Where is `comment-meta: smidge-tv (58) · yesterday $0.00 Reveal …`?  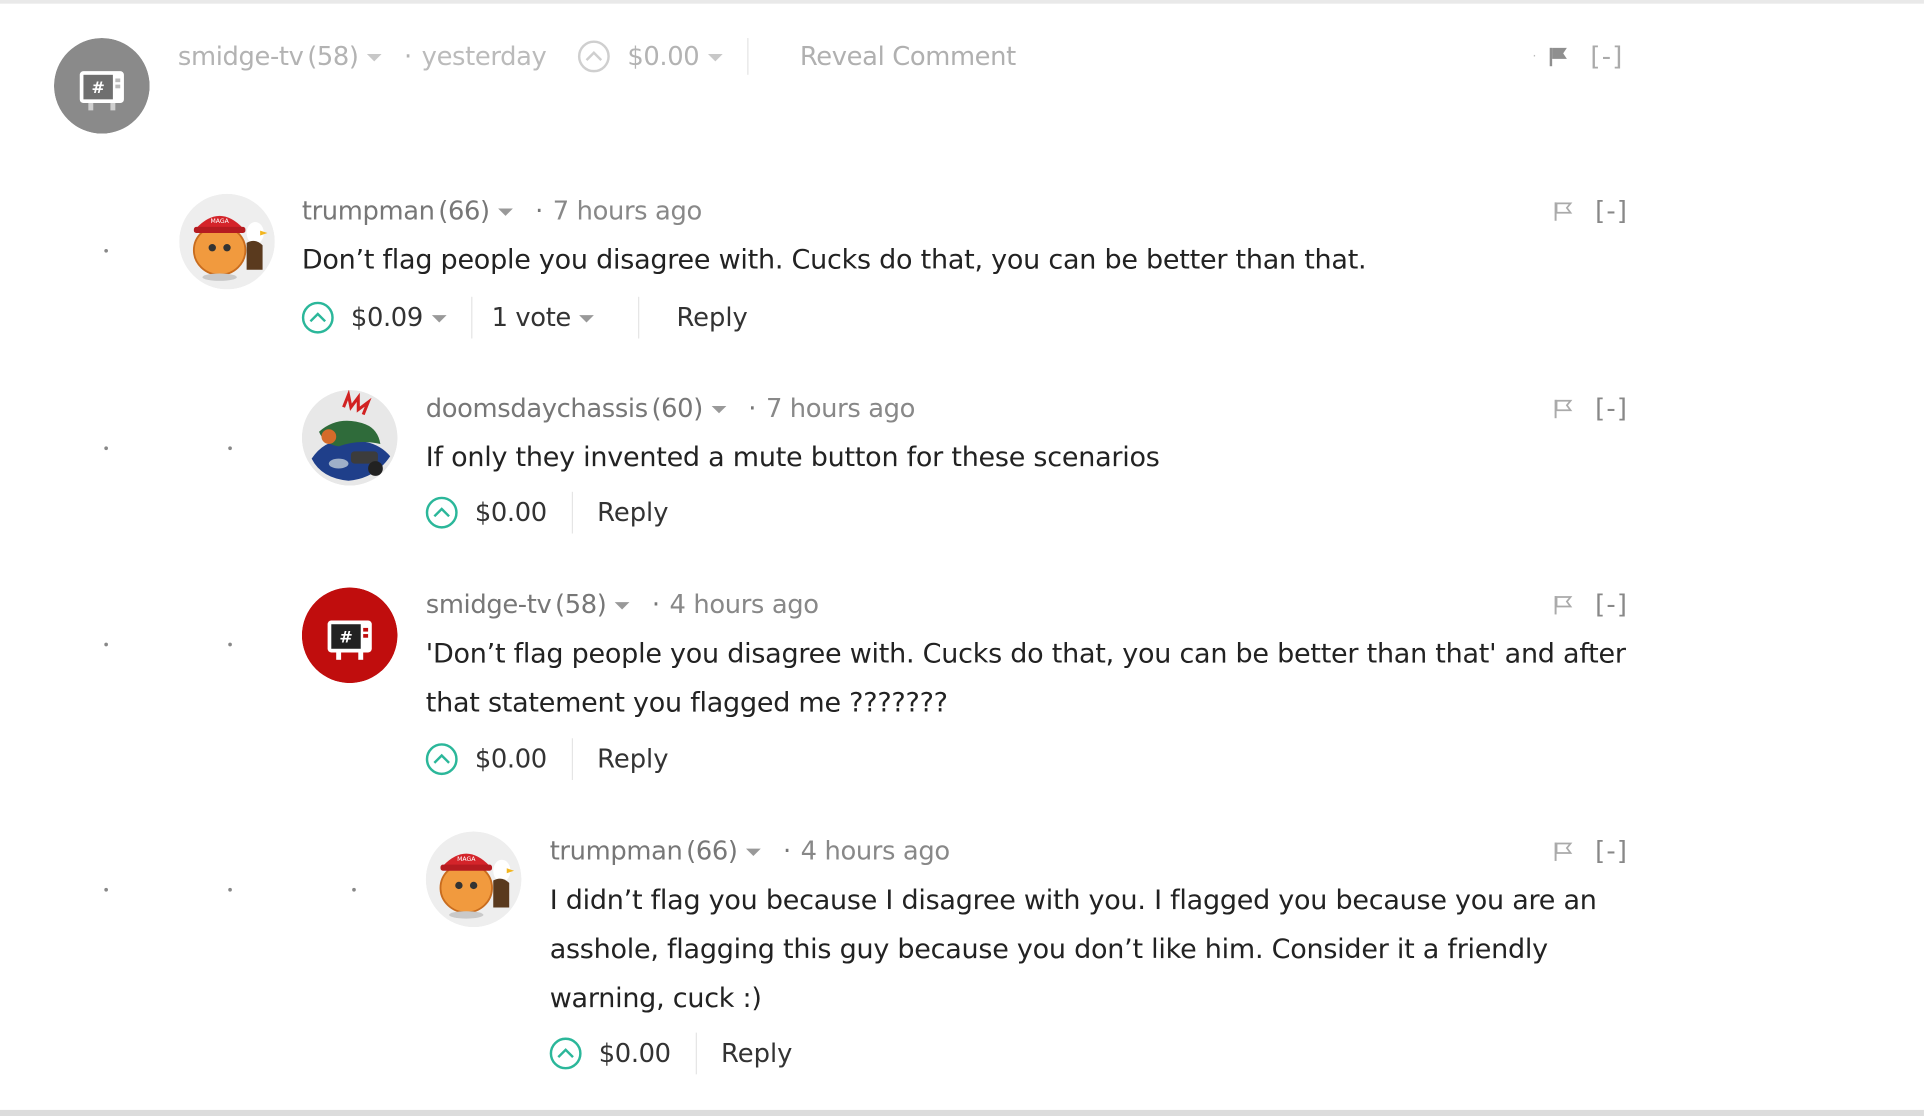
comment-meta: smidge-tv (58) · yesterday $0.00 Reveal … is located at coordinates (597, 56).